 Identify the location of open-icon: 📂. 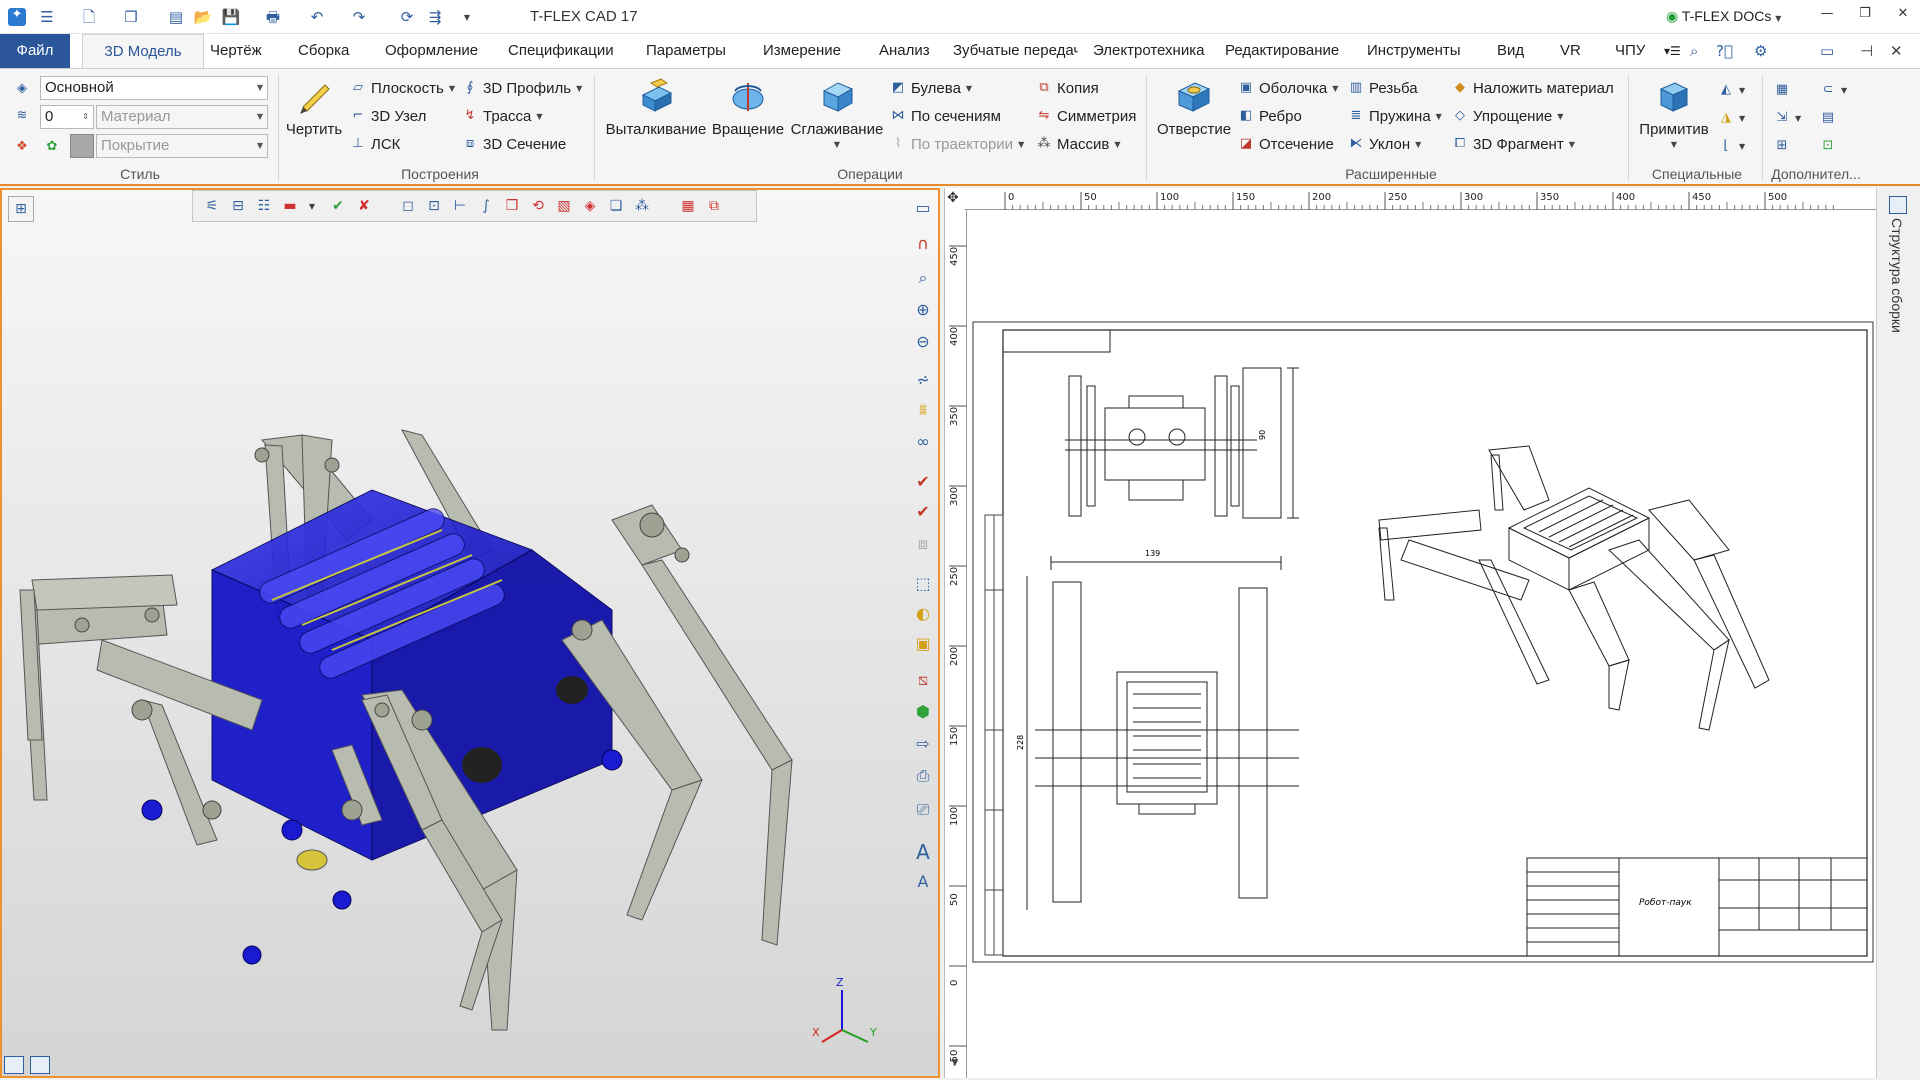
(203, 17).